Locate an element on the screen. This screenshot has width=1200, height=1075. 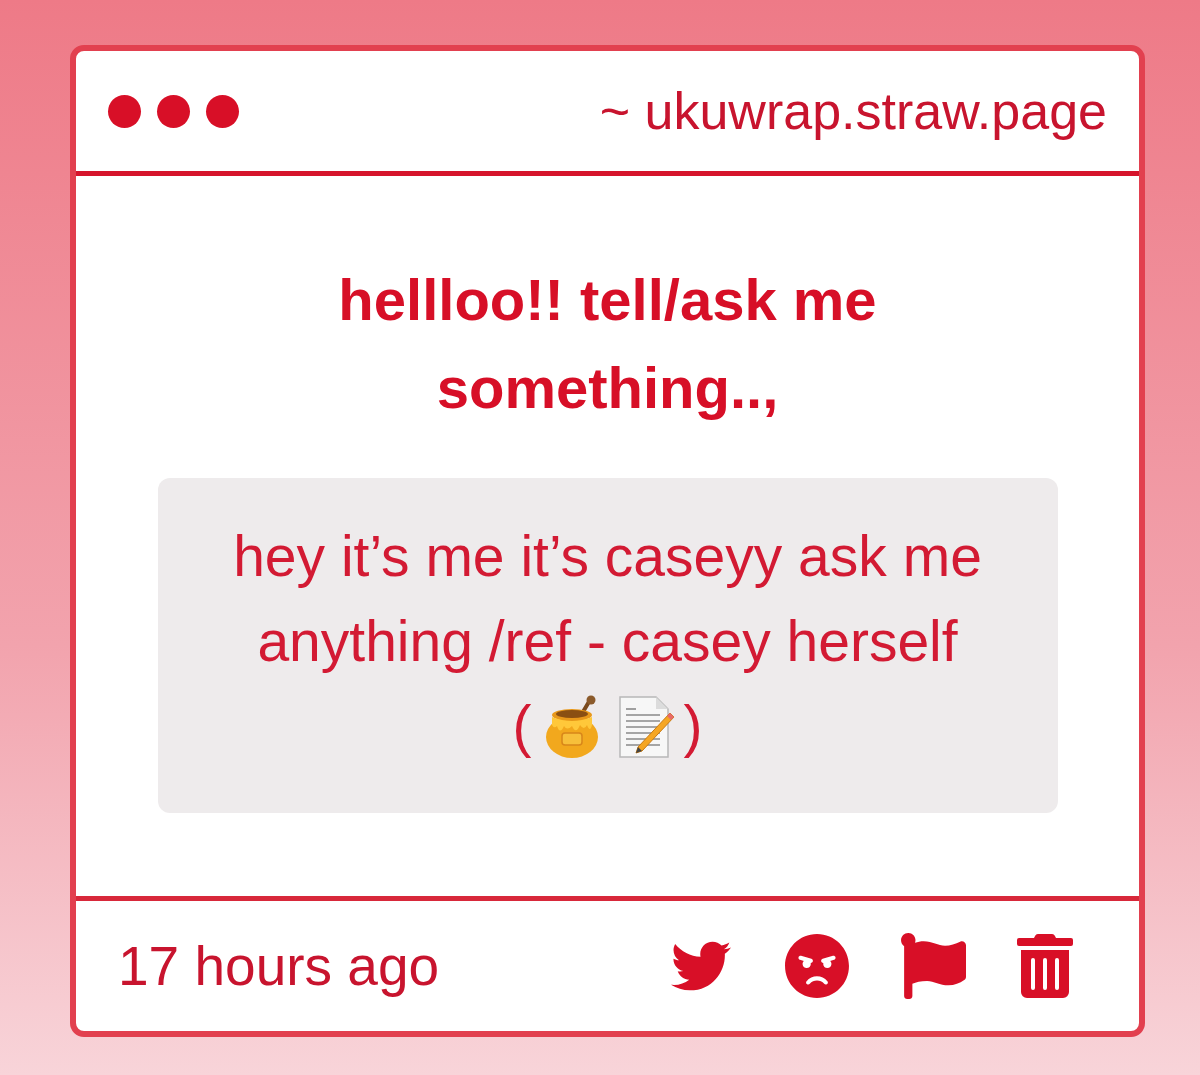
message-text: hey it’s me it’s caseyy ask me anything /ref - casey herself is located at coordinates (607, 599).